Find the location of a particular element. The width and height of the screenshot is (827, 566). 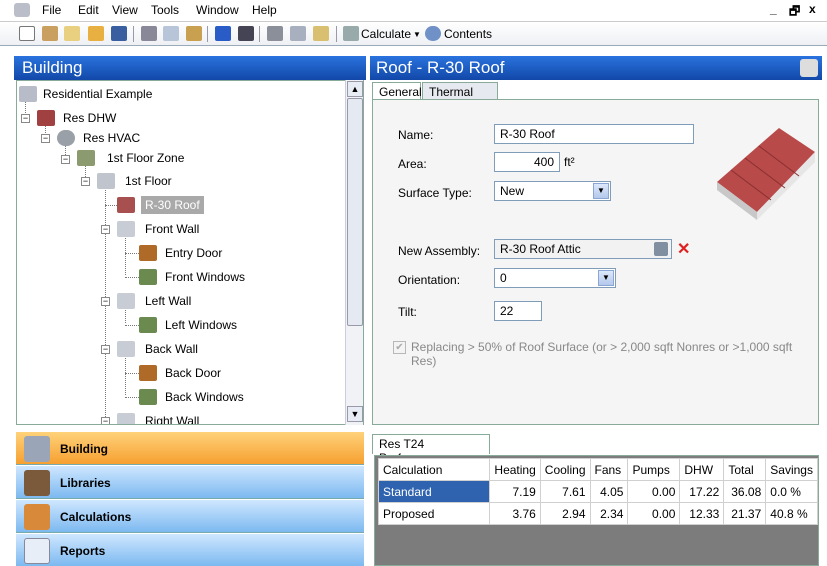

tree-node-label: Front Windows is located at coordinates (205, 277).